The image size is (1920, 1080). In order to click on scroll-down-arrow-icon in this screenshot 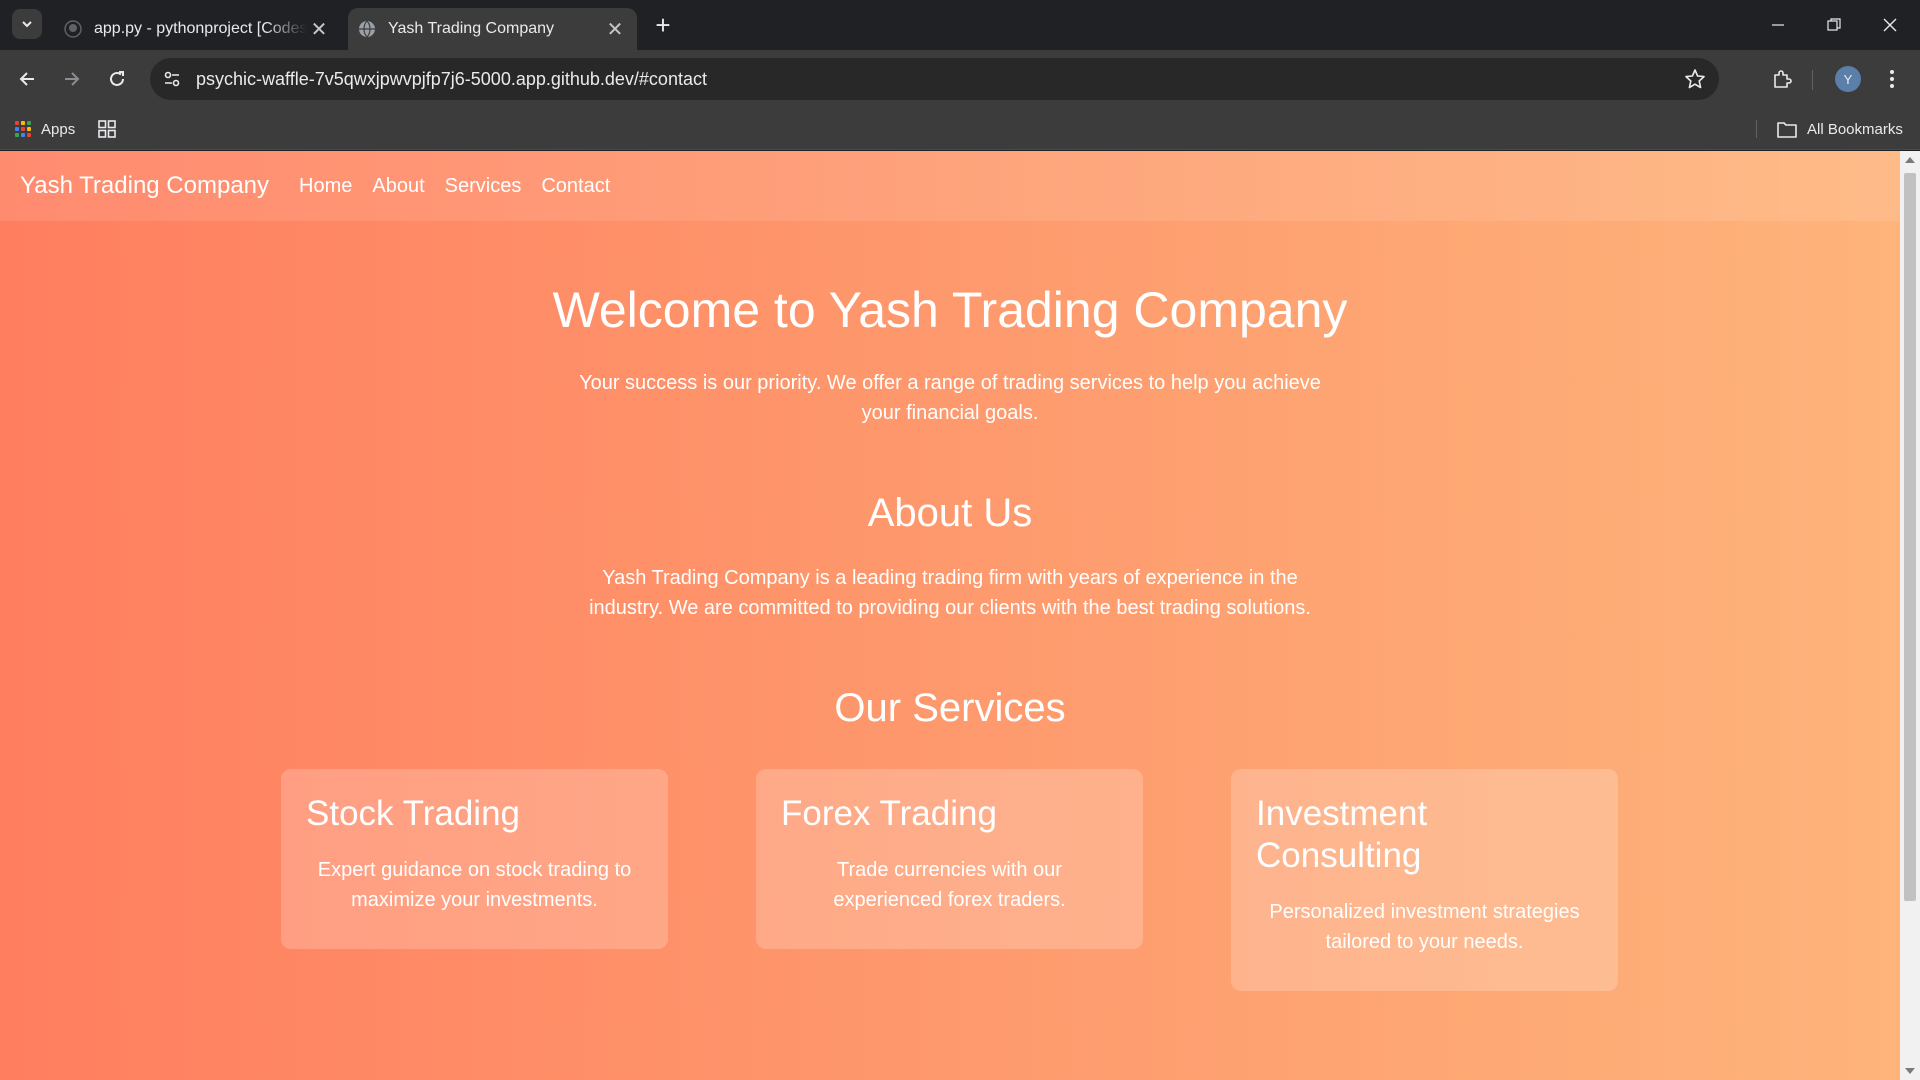, I will do `click(1910, 1071)`.